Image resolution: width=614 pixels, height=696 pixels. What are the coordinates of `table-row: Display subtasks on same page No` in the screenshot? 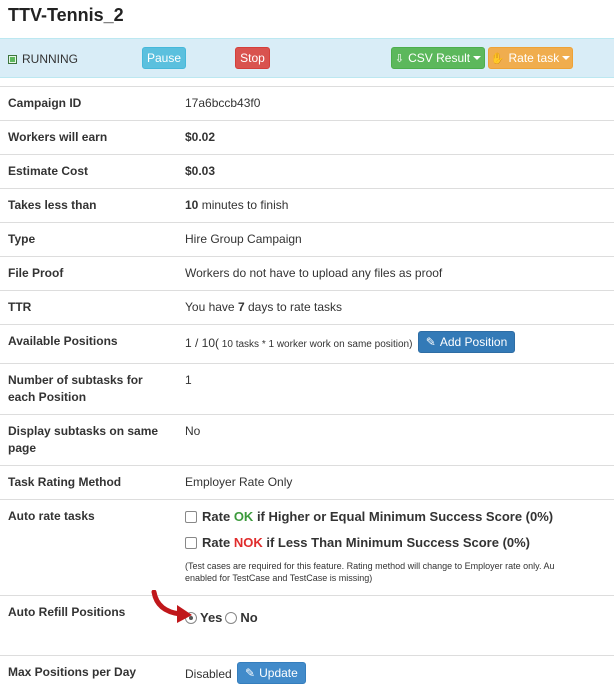 It's located at (307, 440).